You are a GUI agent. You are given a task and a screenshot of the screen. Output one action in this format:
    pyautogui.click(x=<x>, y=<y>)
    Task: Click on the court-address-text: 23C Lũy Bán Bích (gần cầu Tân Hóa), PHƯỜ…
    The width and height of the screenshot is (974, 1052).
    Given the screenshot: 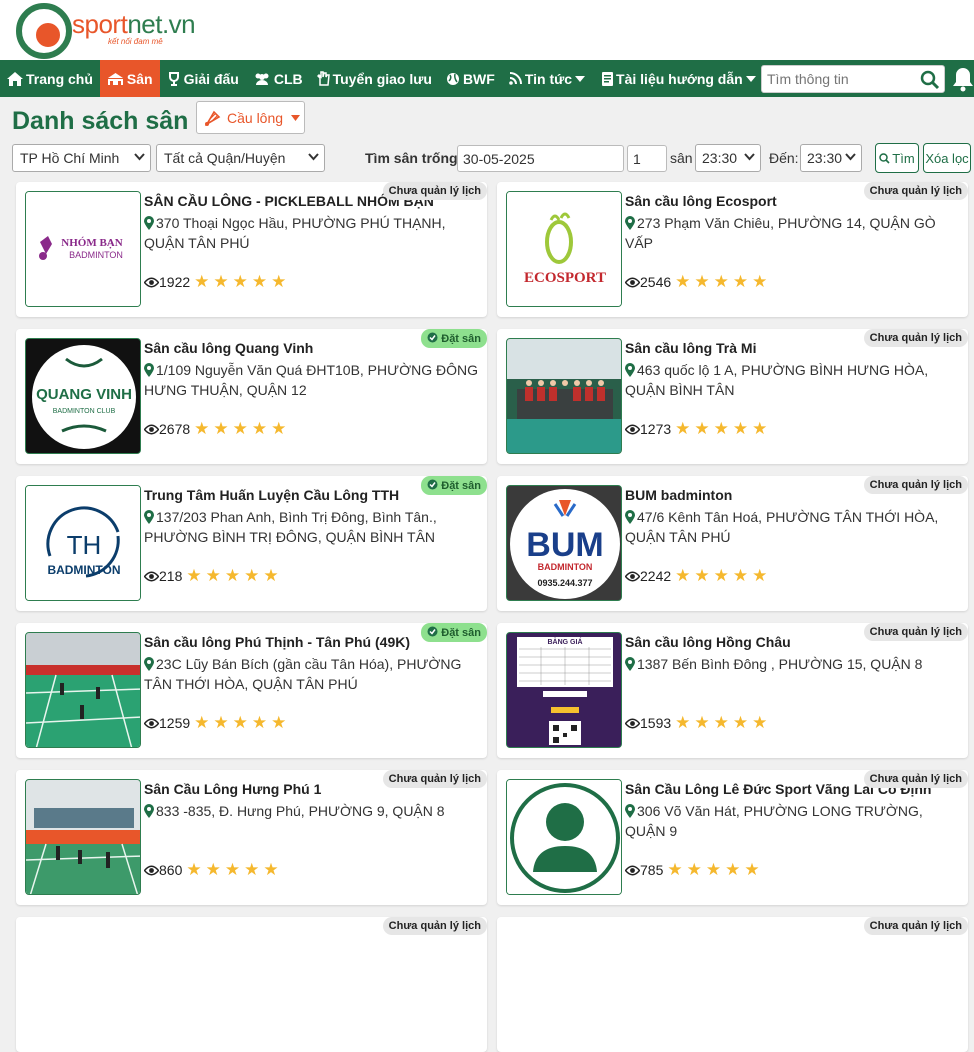 What is the action you would take?
    pyautogui.click(x=303, y=674)
    